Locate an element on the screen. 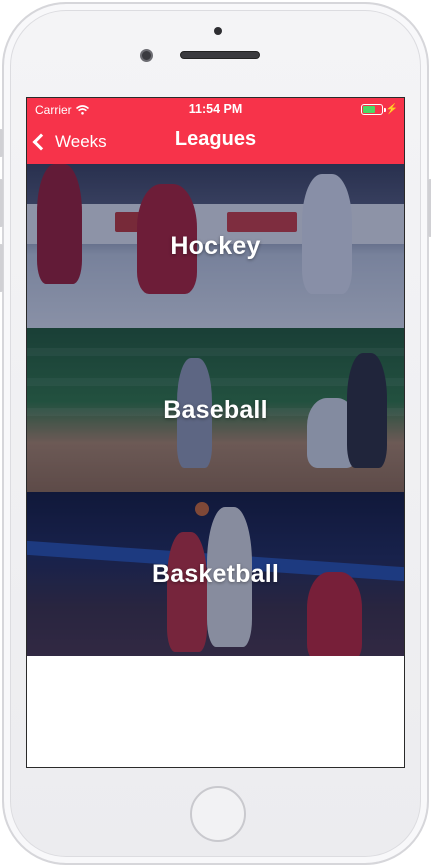  charging-bolt-icon: ⚡ is located at coordinates (391, 109).